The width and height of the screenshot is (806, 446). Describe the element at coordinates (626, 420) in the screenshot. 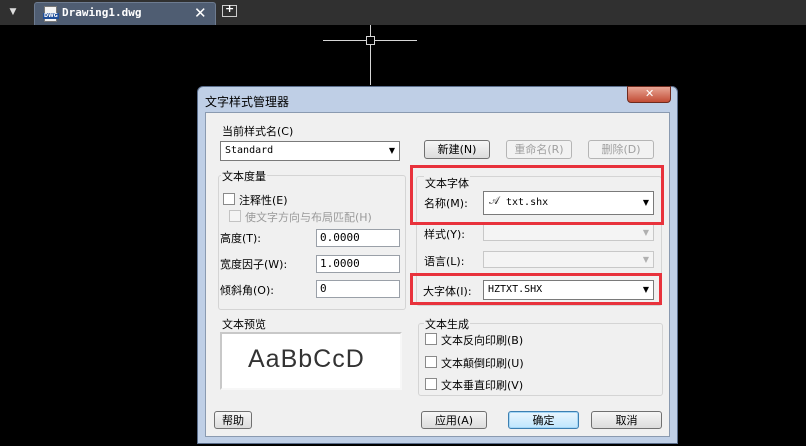

I see `cancel-button: 取消` at that location.